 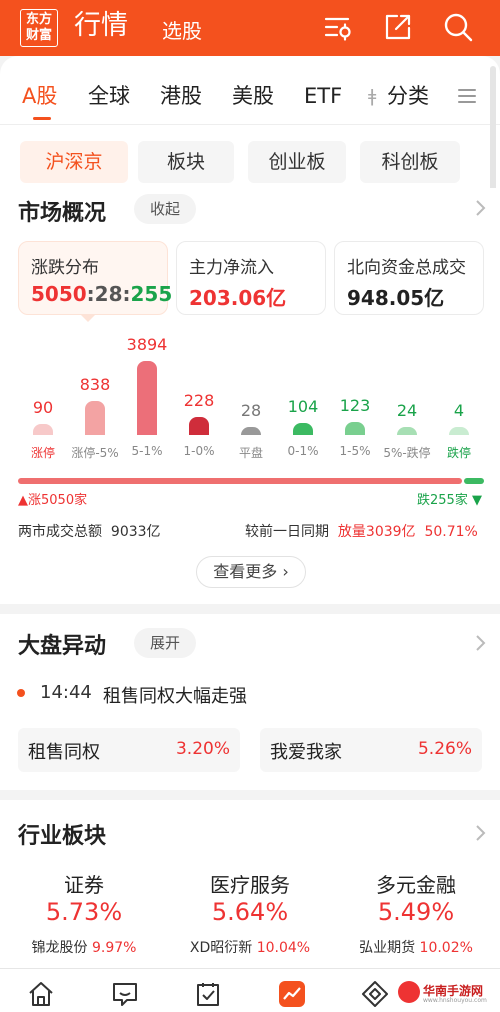 I want to click on distribution-count: 28, so click(x=251, y=410).